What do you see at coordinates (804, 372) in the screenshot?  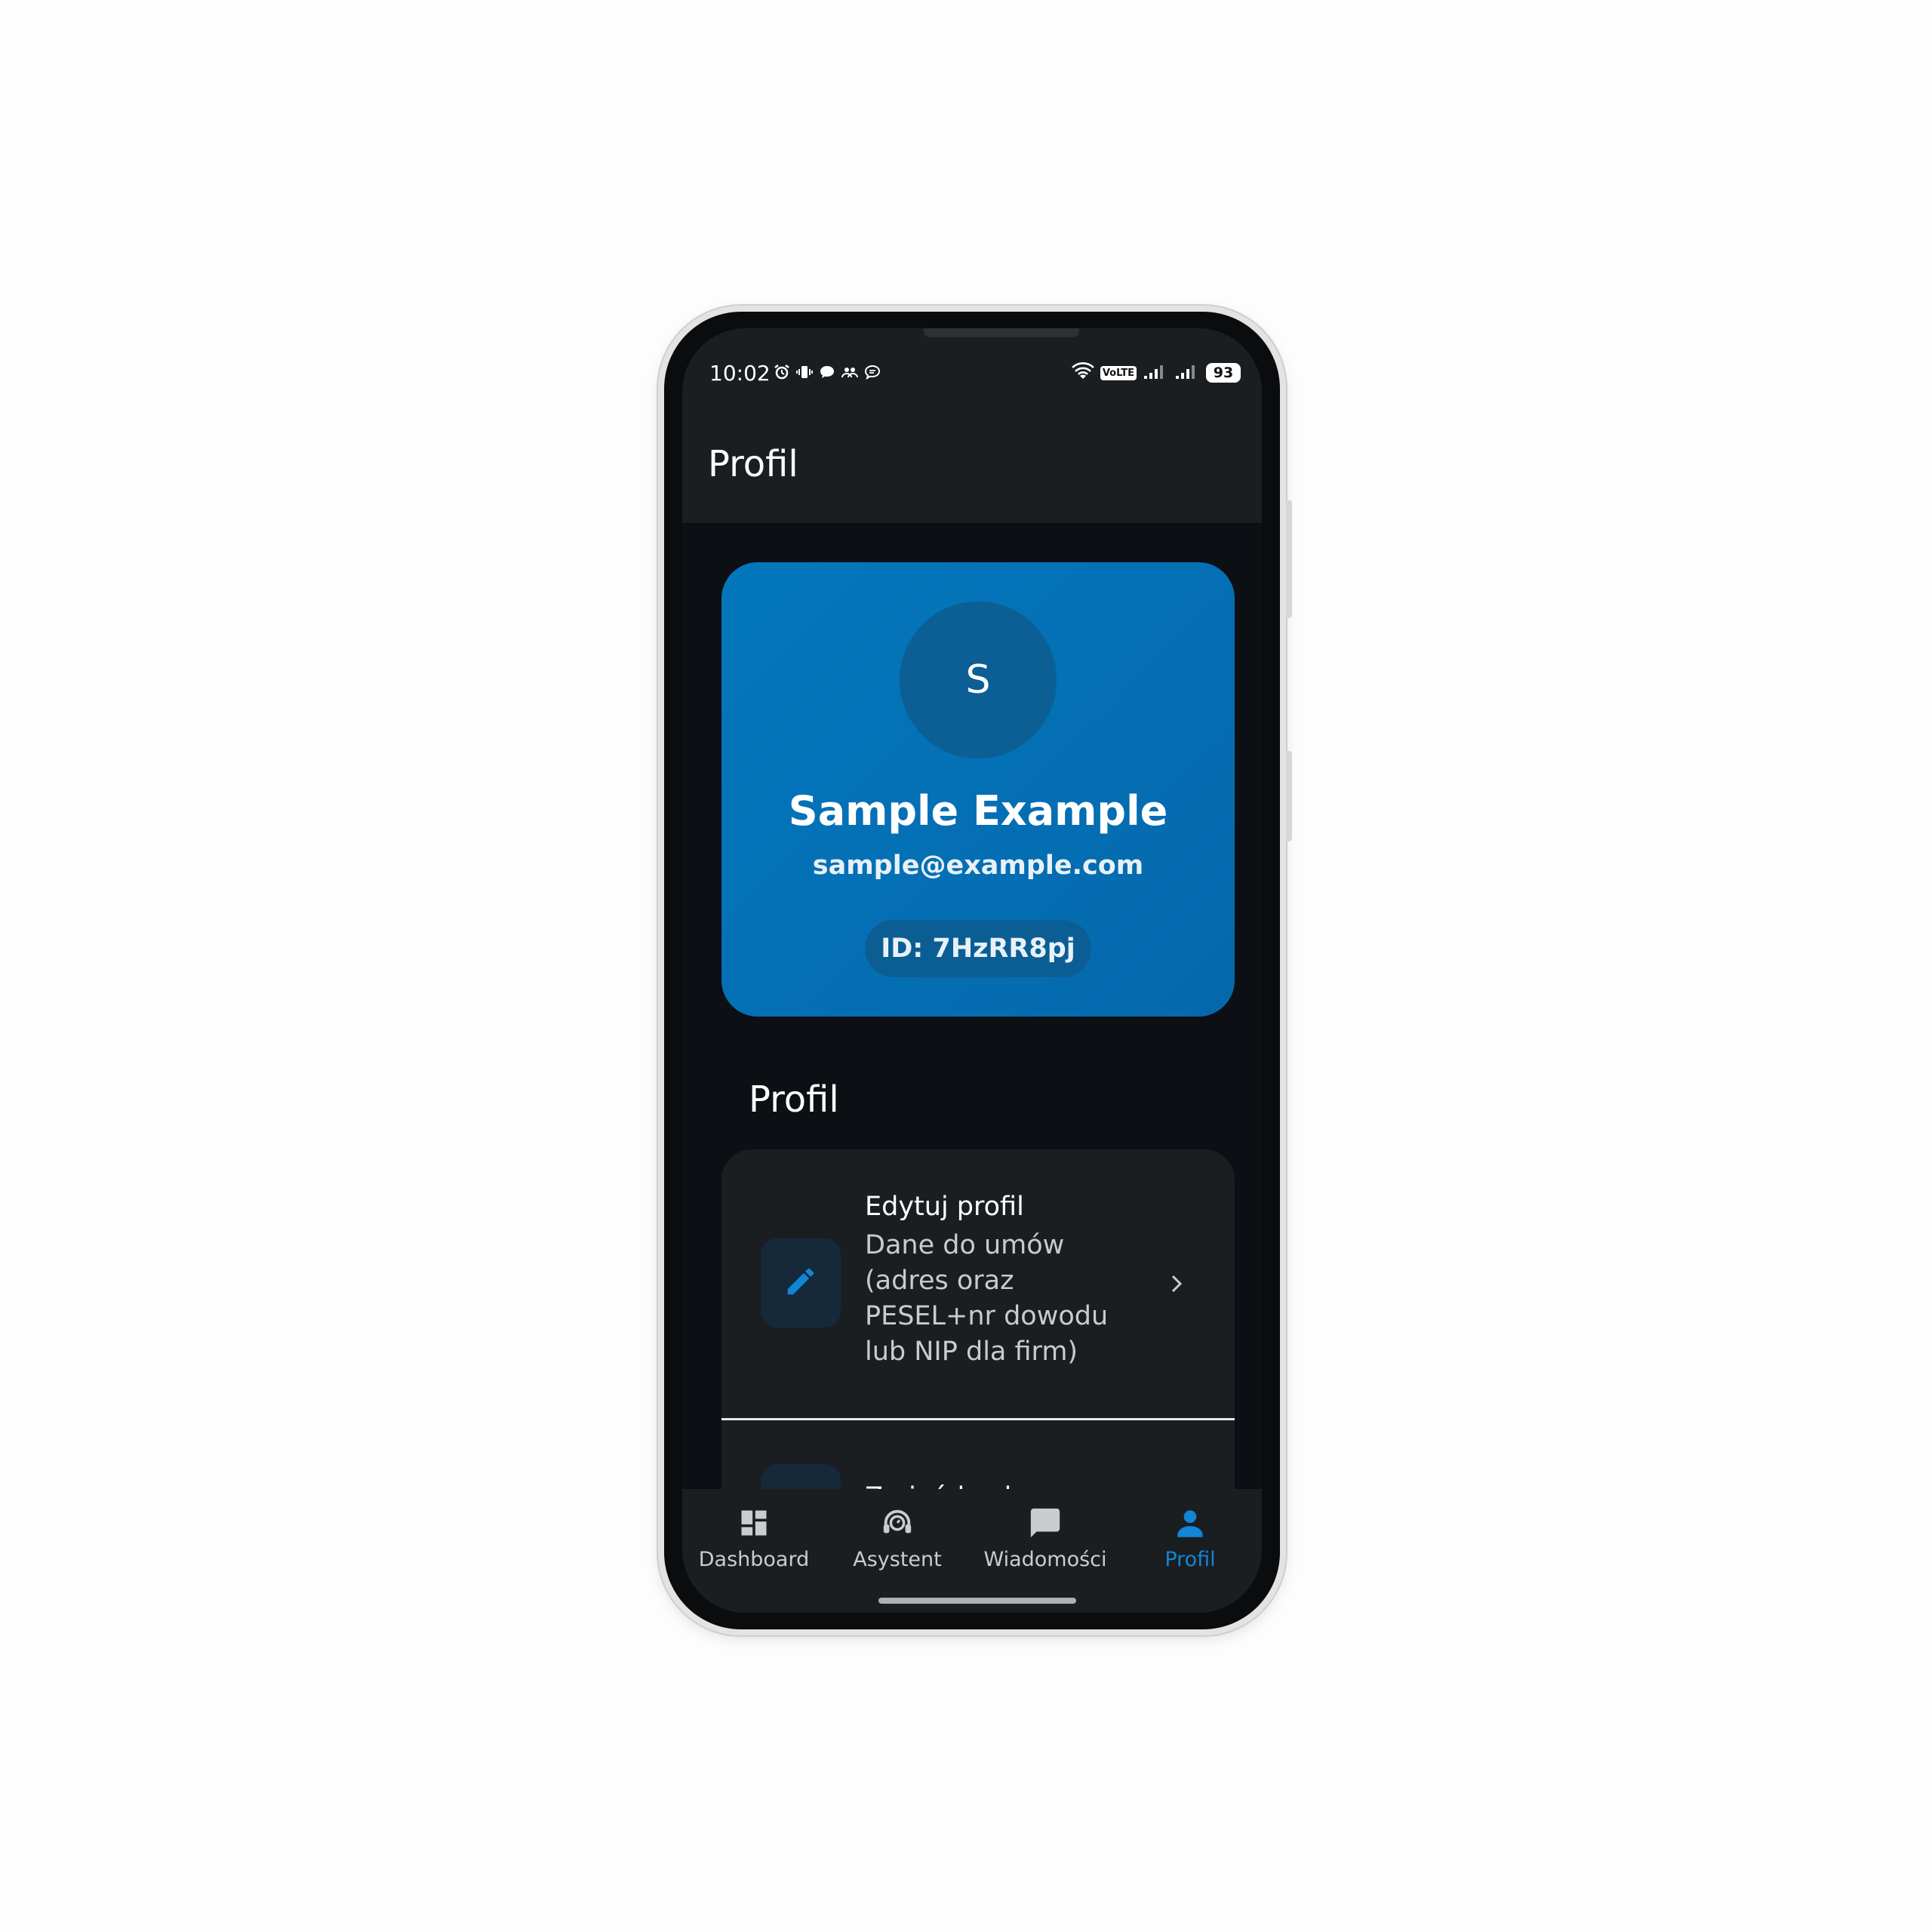 I see `vibrate-icon` at bounding box center [804, 372].